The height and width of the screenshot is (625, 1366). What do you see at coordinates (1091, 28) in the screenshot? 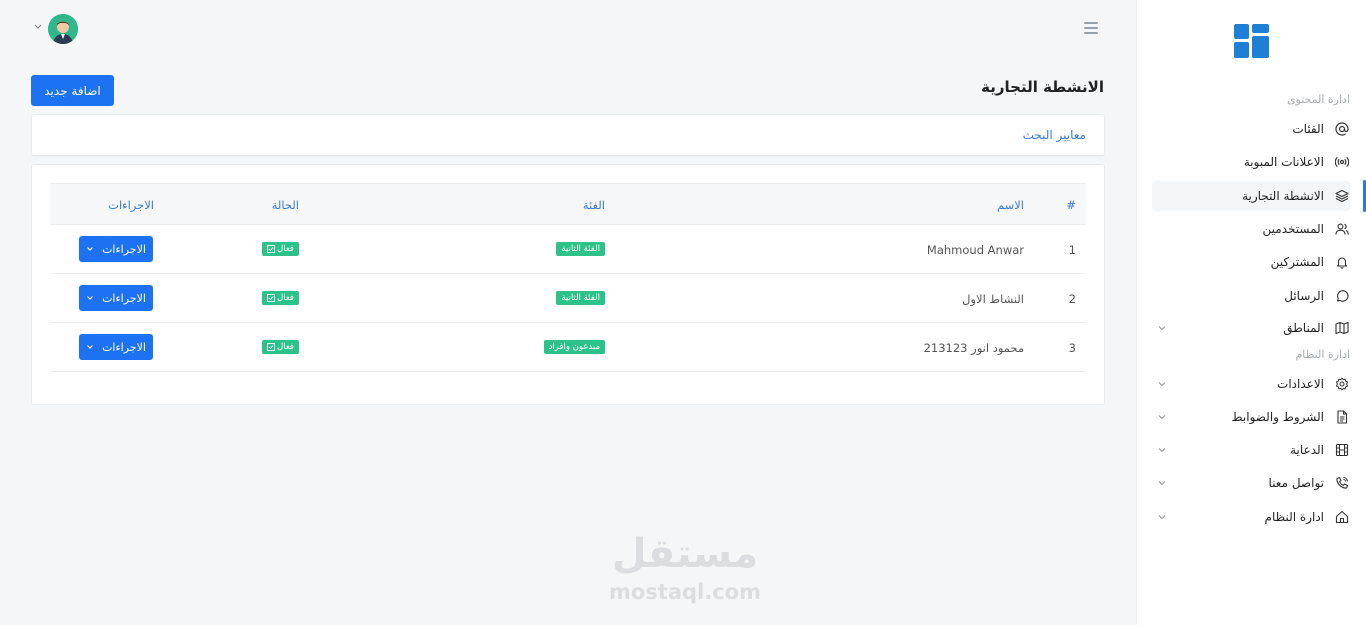
I see `menu-toggle-icon` at bounding box center [1091, 28].